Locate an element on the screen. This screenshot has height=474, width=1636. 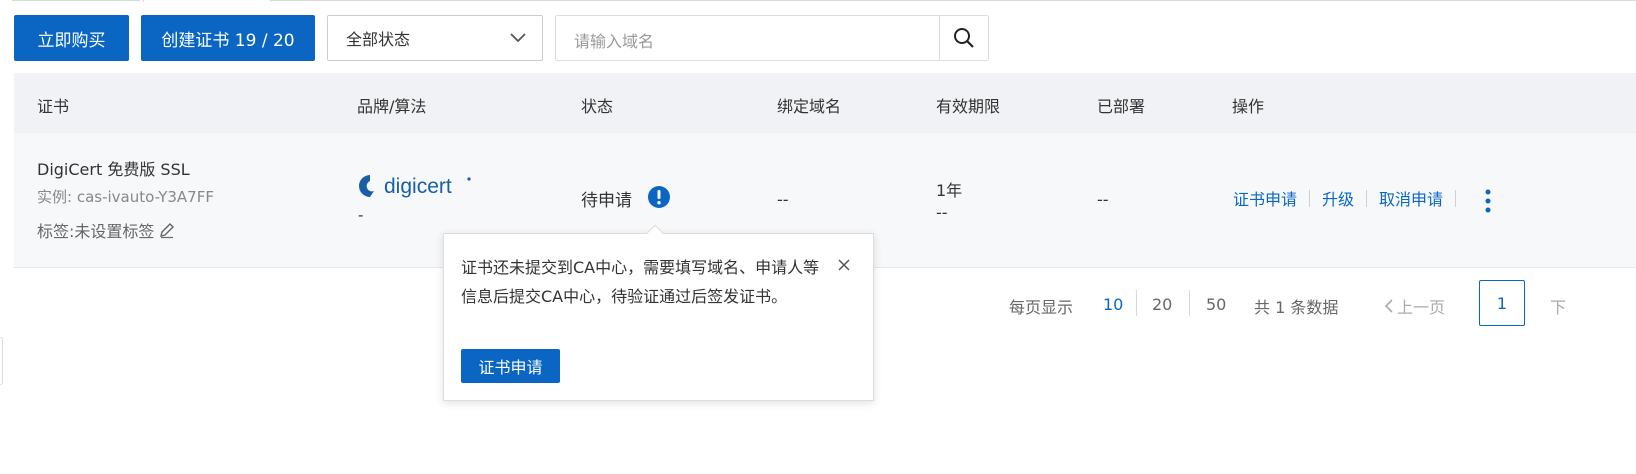
info-icon is located at coordinates (659, 197).